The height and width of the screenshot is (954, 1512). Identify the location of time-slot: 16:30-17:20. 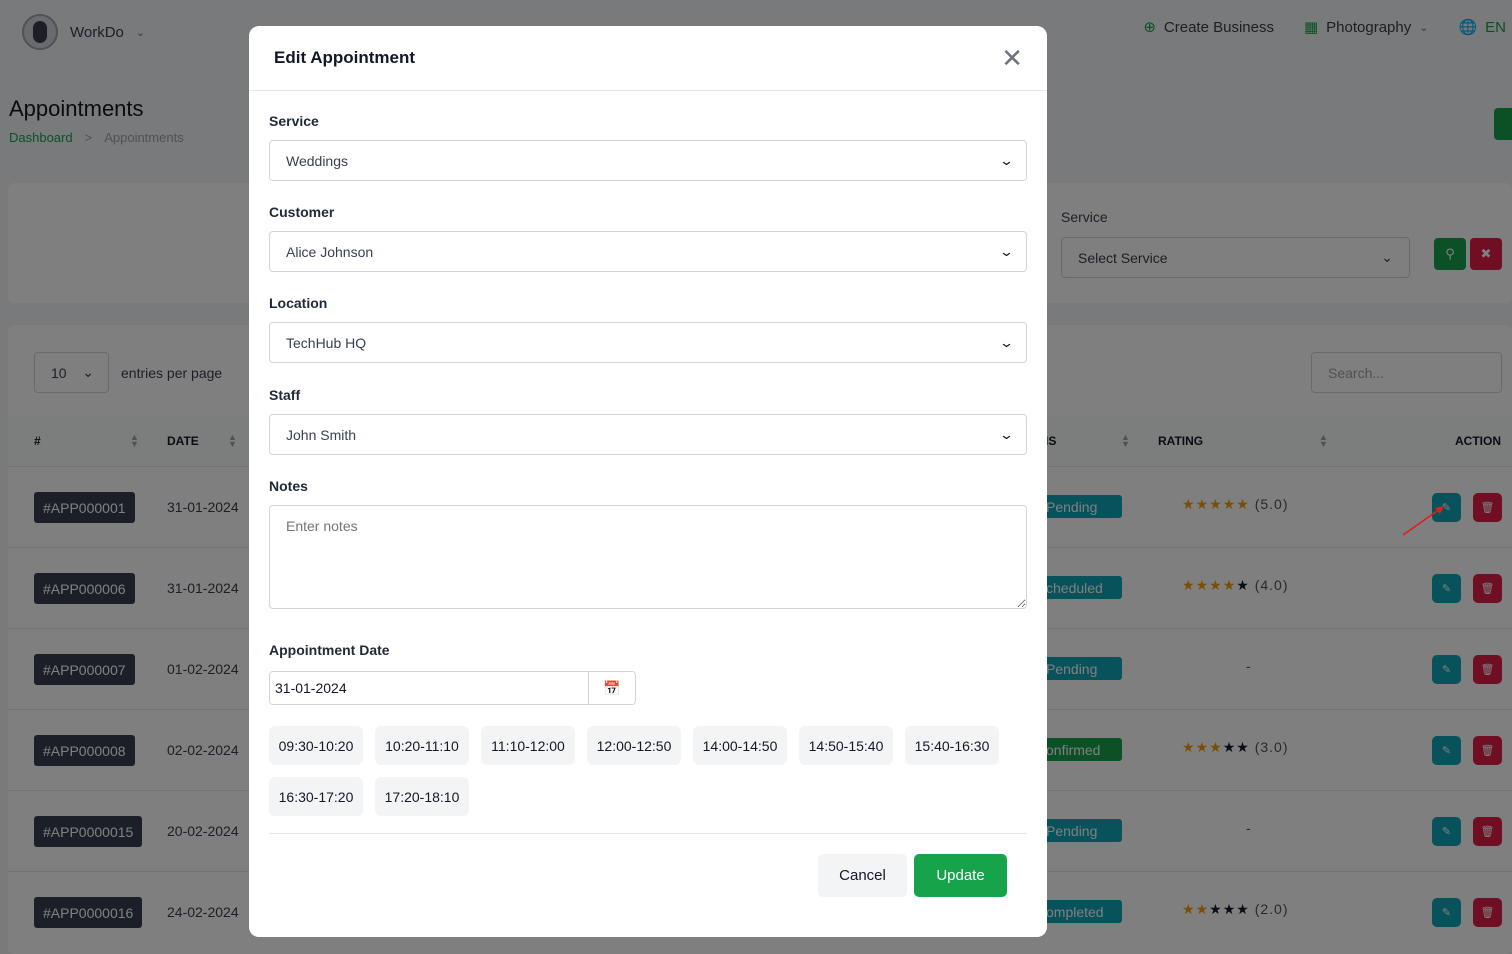
(316, 796).